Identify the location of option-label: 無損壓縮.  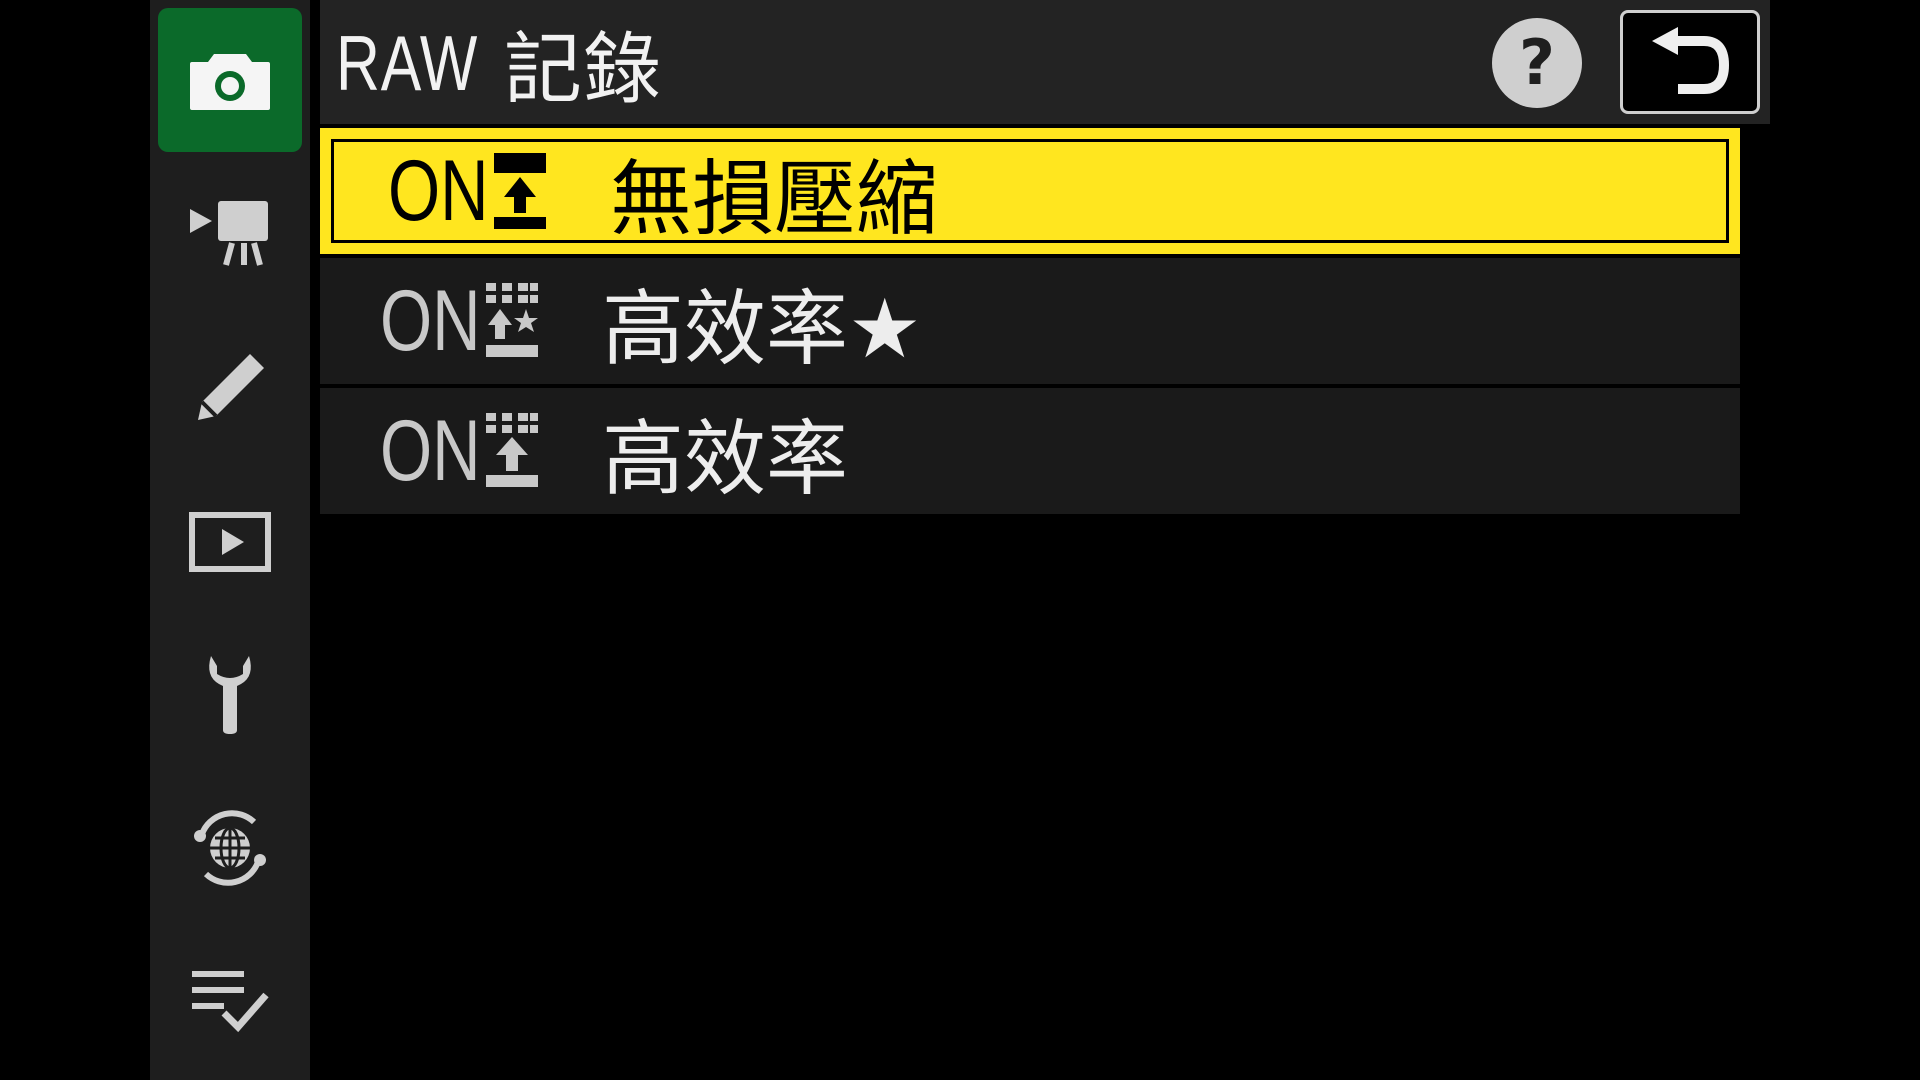
(774, 199).